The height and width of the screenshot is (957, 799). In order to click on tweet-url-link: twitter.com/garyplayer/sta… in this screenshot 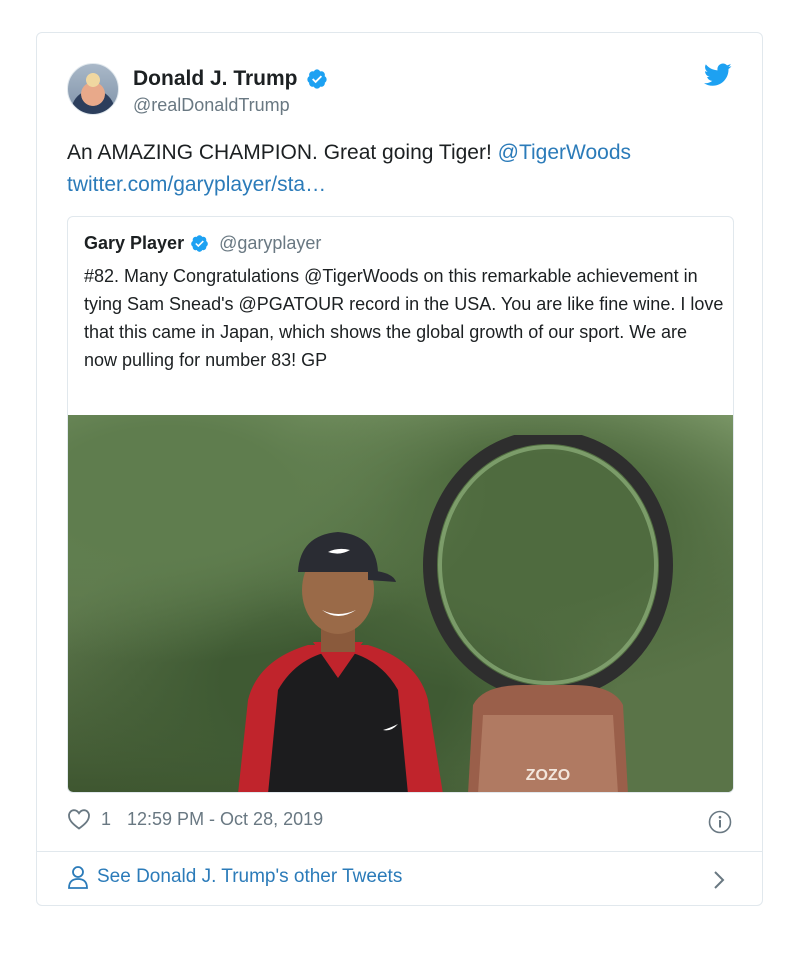, I will do `click(196, 184)`.